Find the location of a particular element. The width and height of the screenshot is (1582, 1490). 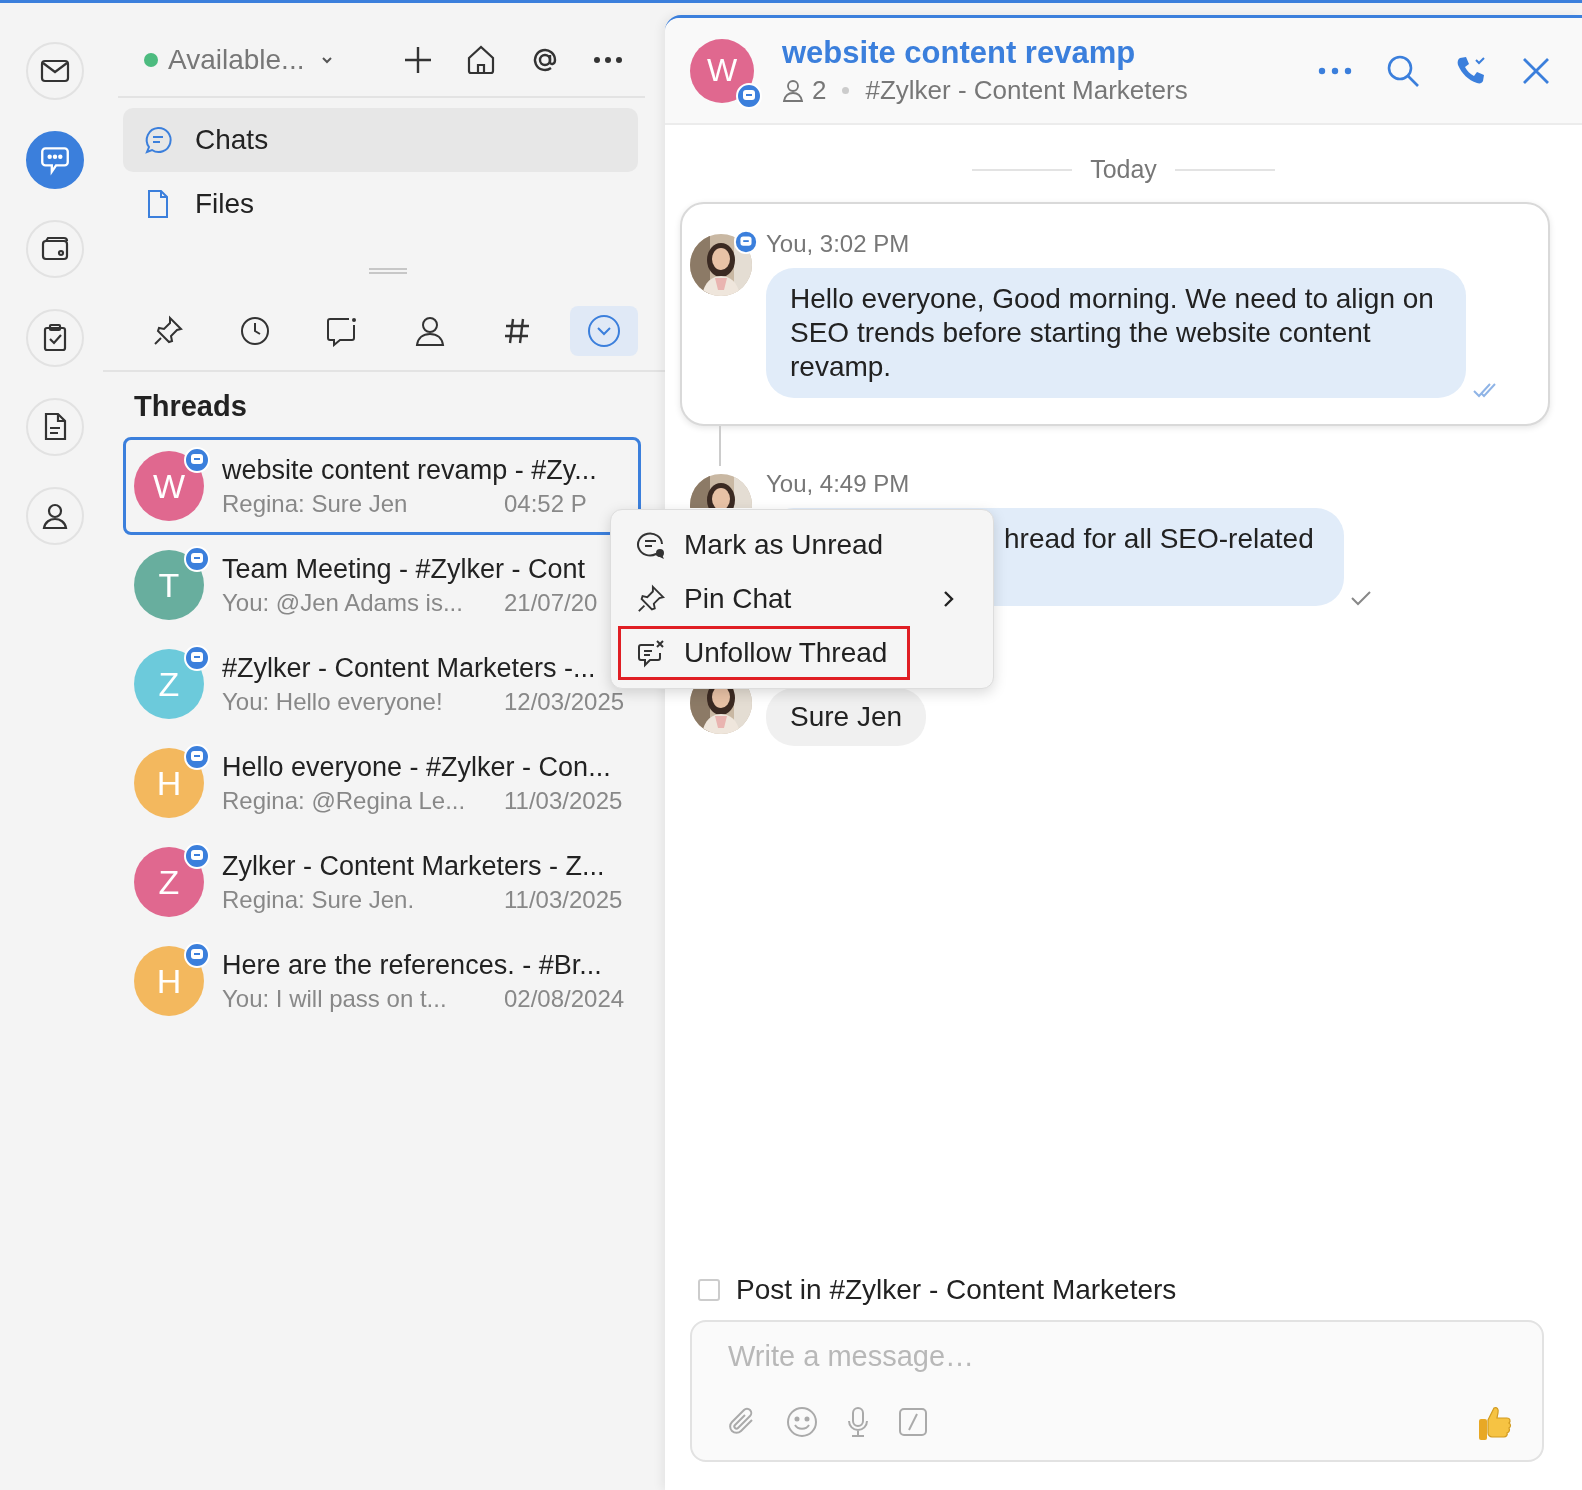

menu-item: Unfollow Thread is located at coordinates (764, 653).